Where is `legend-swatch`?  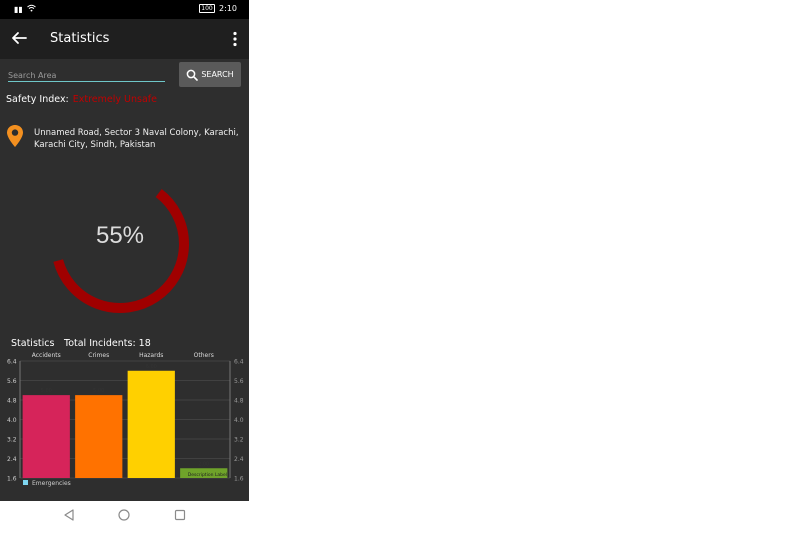
legend-swatch is located at coordinates (25, 482).